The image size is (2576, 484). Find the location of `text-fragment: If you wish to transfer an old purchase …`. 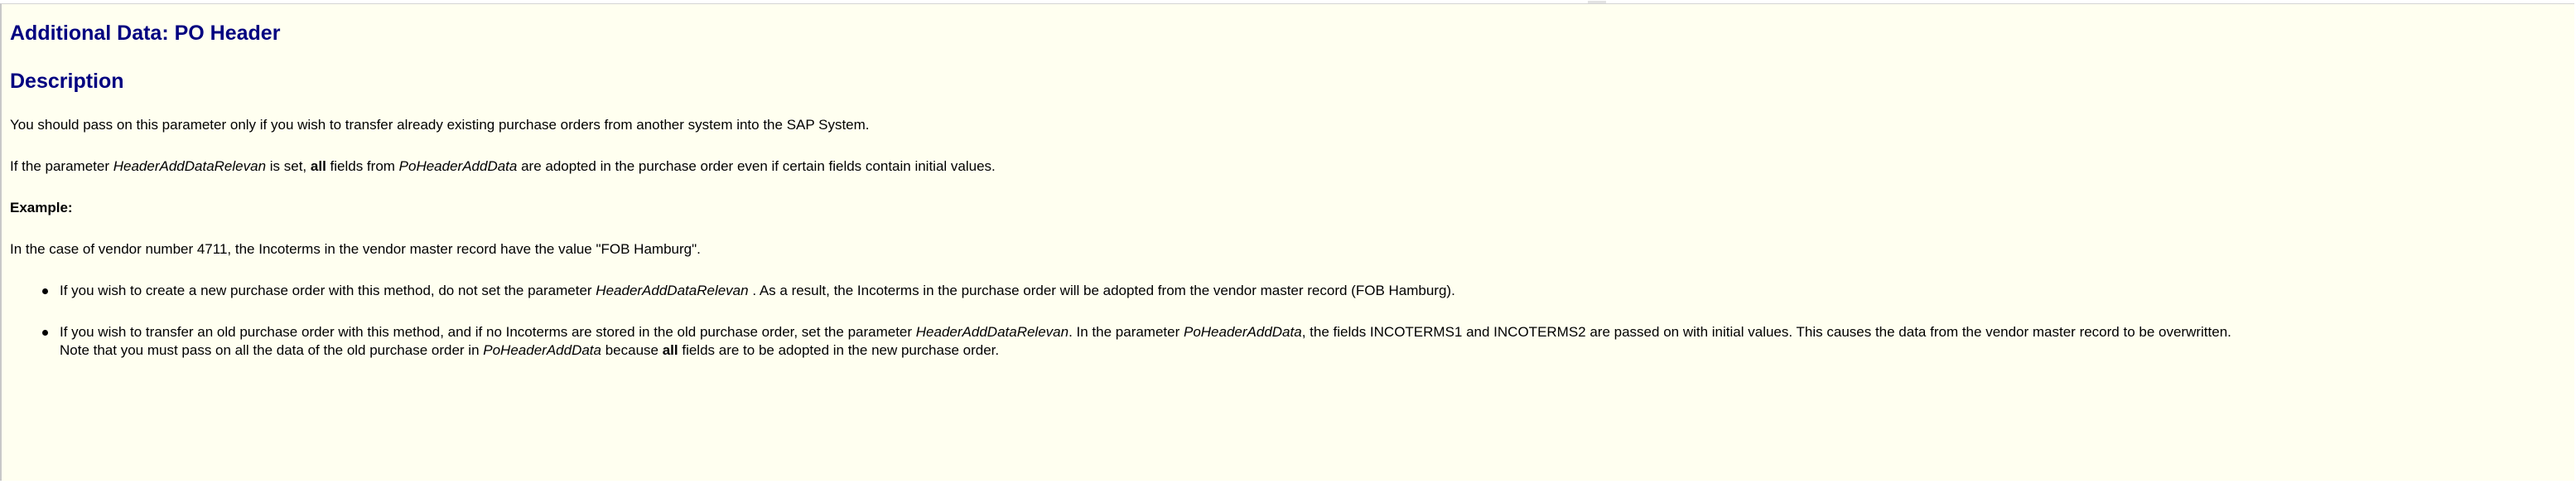

text-fragment: If you wish to transfer an old purchase … is located at coordinates (488, 332).